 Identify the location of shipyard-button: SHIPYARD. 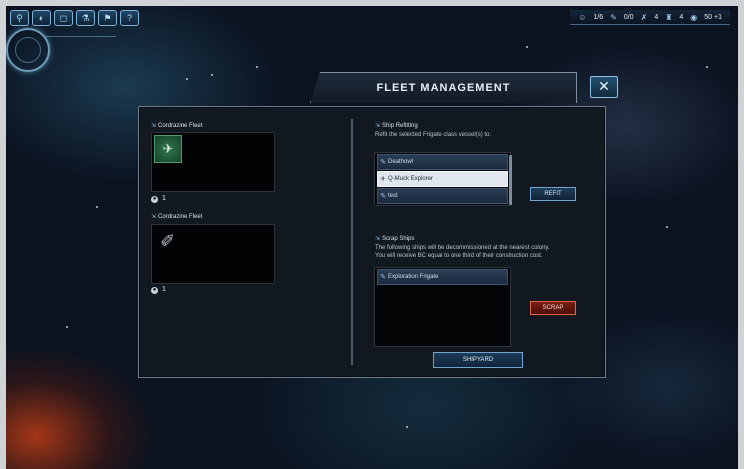
(478, 360).